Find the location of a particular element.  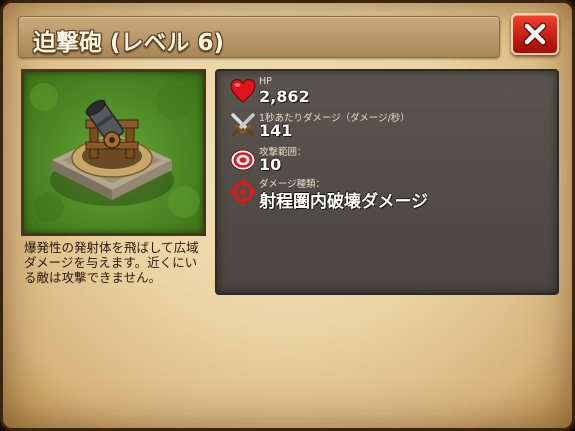

close-x-icon is located at coordinates (535, 34).